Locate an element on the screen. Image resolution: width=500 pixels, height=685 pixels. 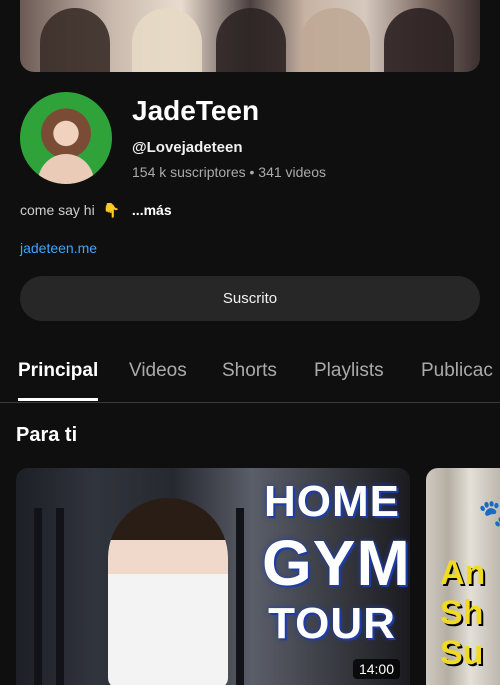
channel-link: jadeteen.me is located at coordinates (58, 248).